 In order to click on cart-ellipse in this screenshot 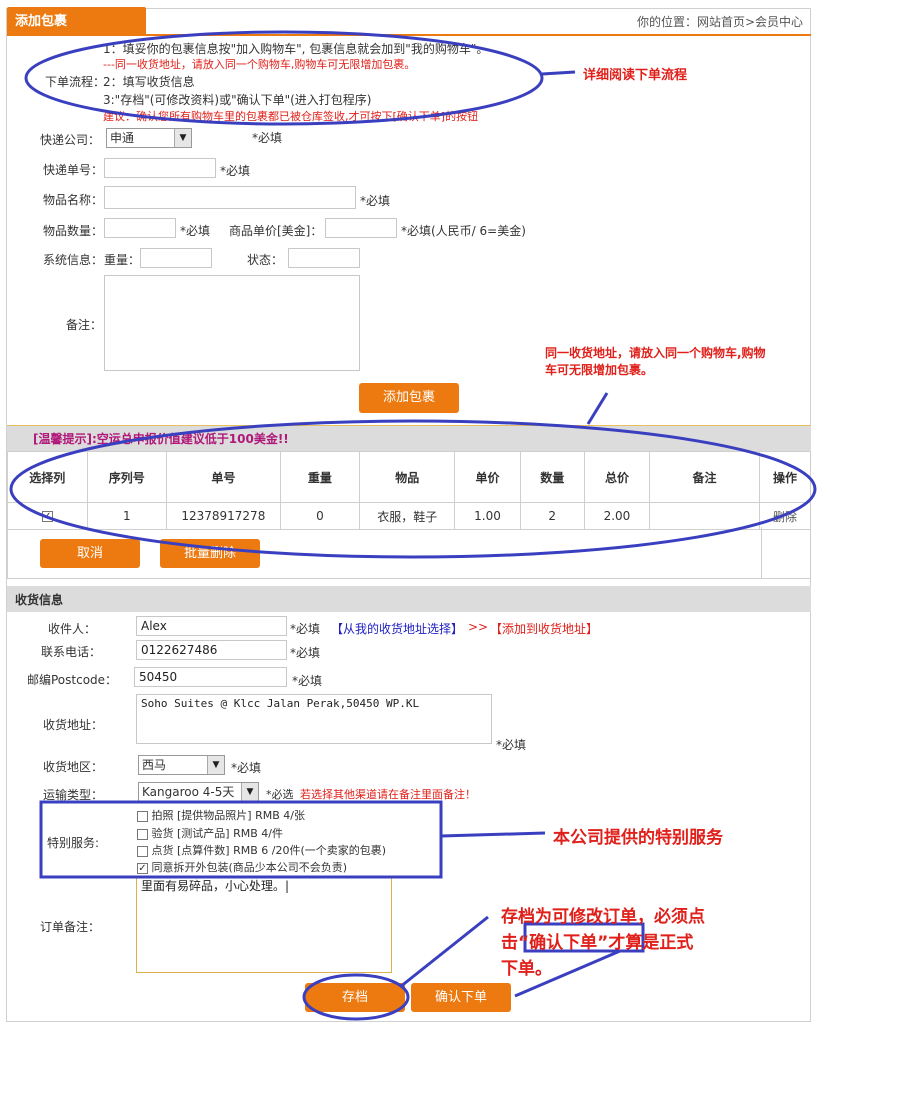, I will do `click(413, 489)`.